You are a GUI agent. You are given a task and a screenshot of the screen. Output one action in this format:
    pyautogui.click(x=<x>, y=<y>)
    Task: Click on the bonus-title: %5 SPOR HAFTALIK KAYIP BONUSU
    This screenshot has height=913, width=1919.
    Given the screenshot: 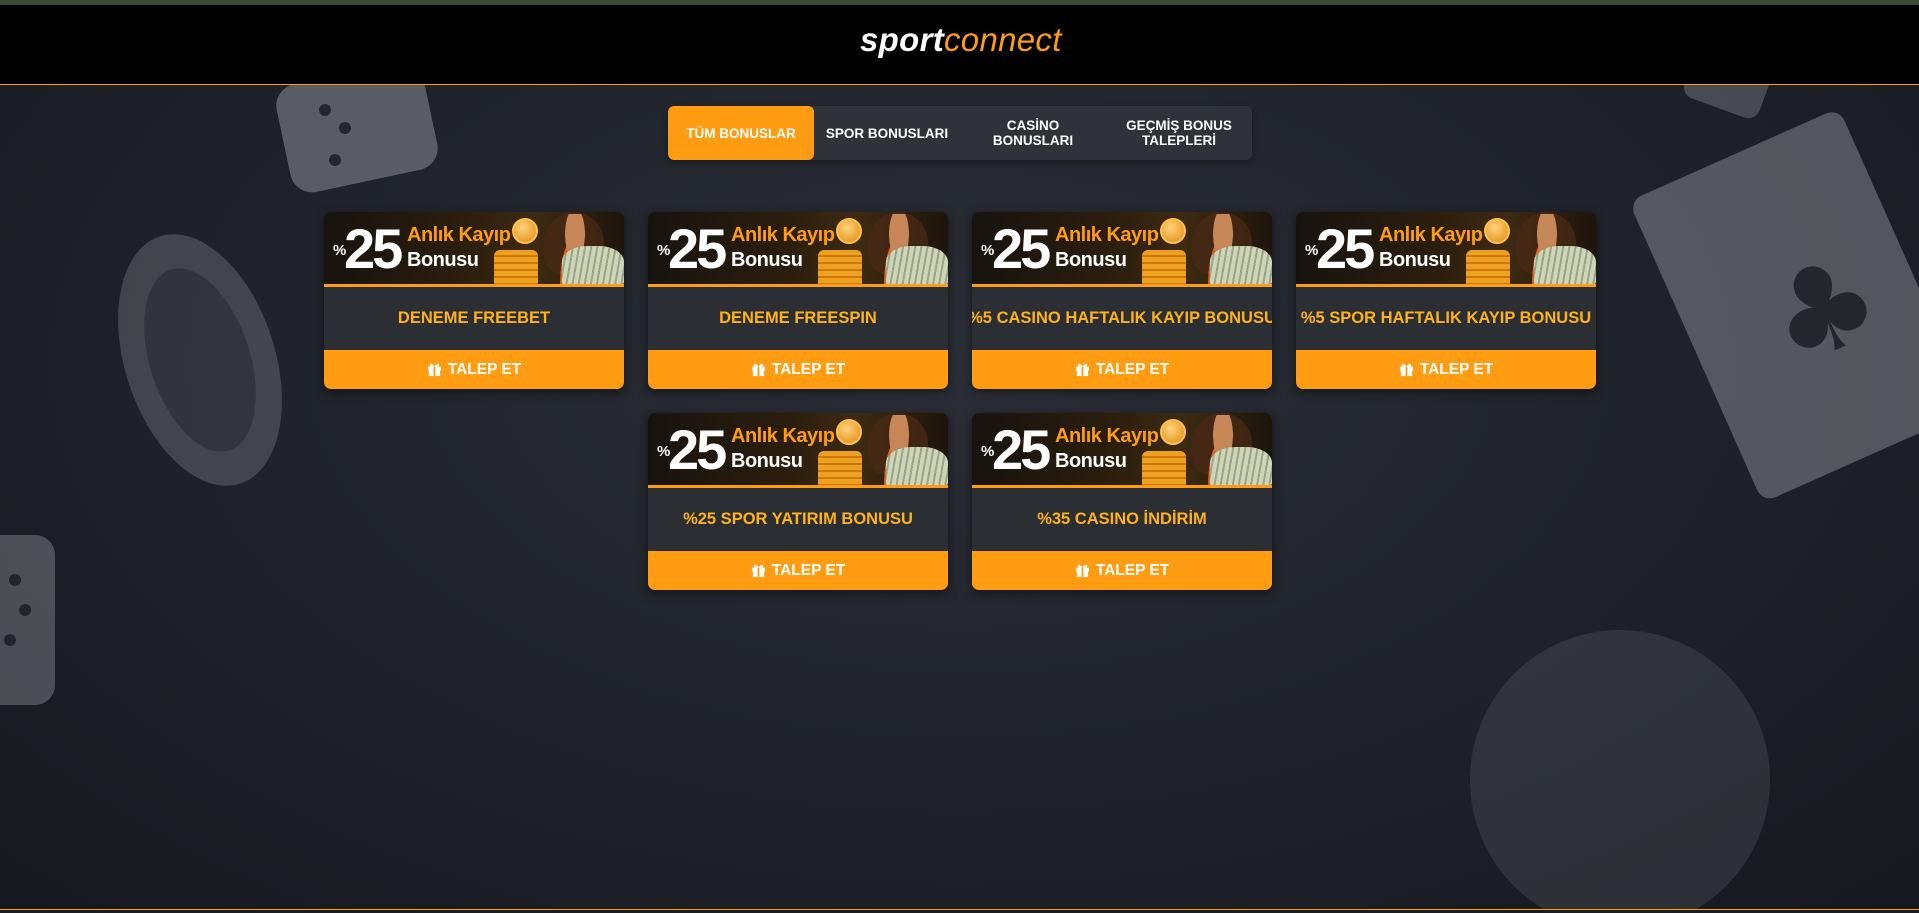 What is the action you would take?
    pyautogui.click(x=1446, y=318)
    